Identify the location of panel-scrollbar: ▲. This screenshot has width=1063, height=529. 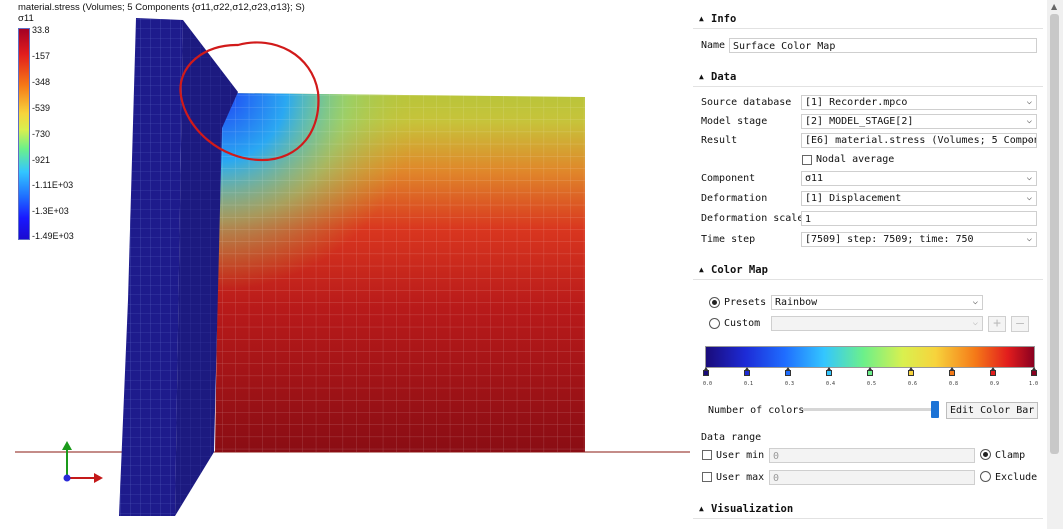
(1055, 264).